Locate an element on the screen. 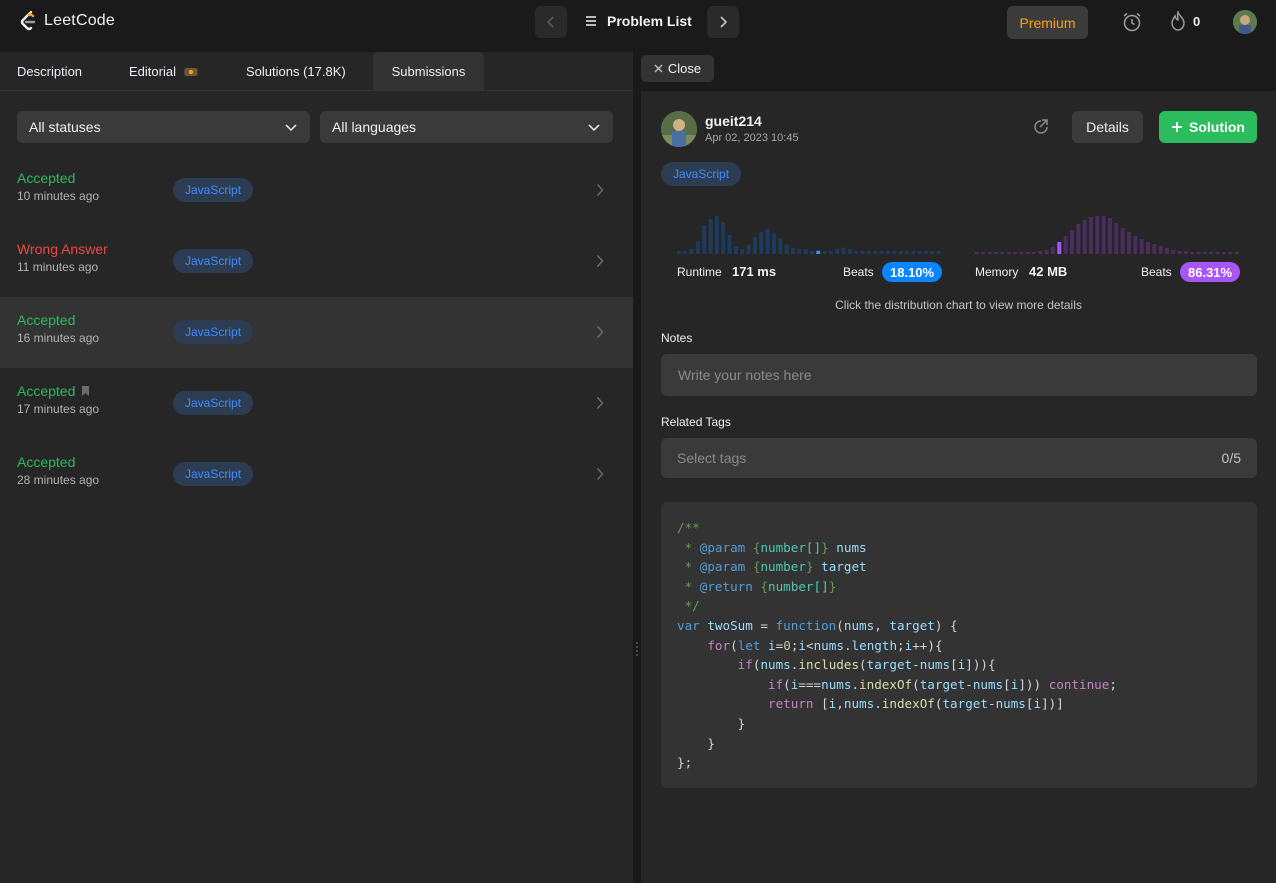 The height and width of the screenshot is (883, 1276). submission-row-selected: Accepted 16 minutes ago JavaScript is located at coordinates (316, 332).